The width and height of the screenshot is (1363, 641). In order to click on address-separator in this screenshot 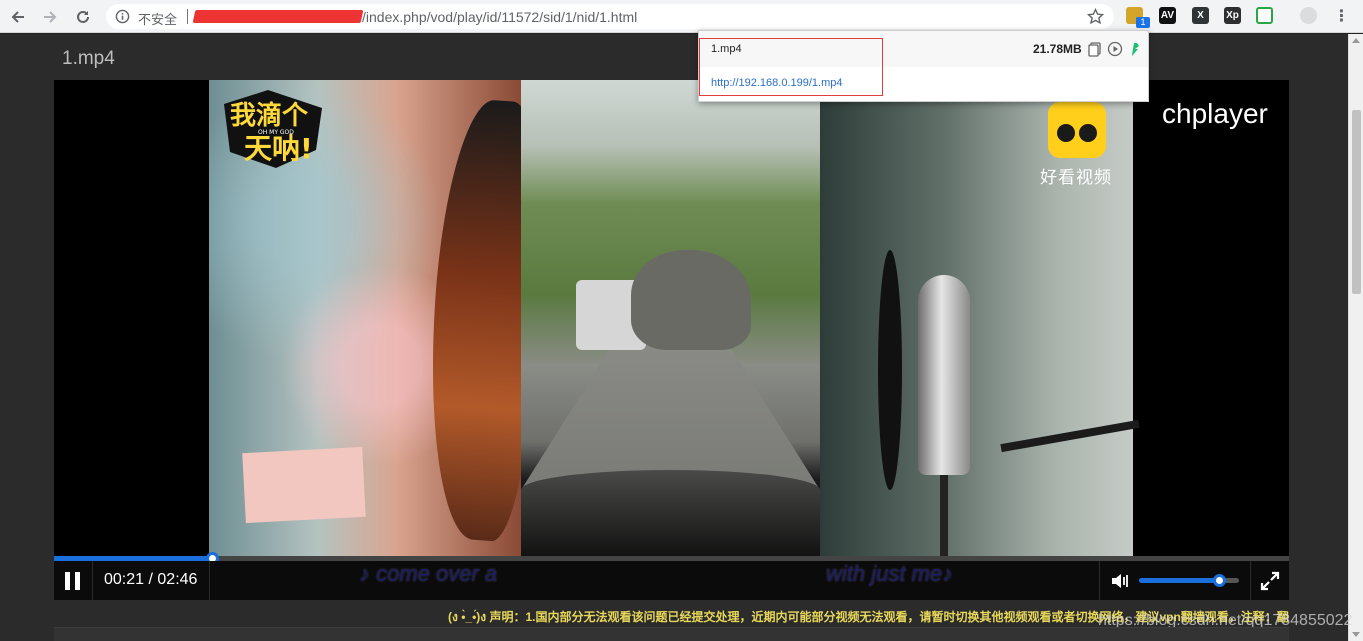, I will do `click(187, 16)`.